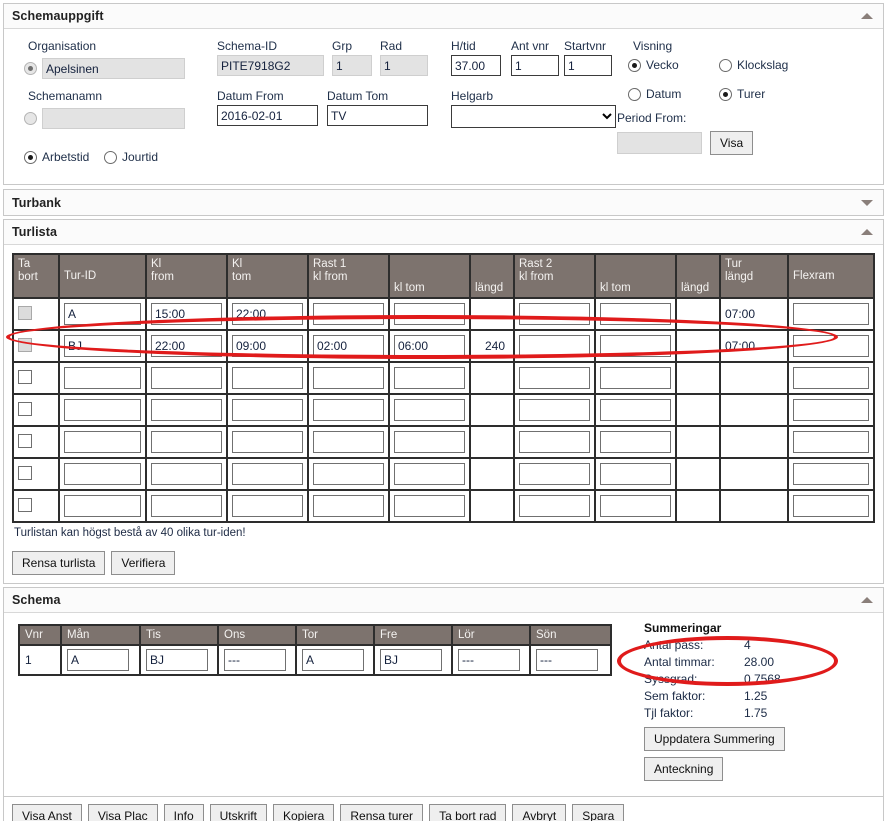 The height and width of the screenshot is (821, 887). Describe the element at coordinates (352, 65) in the screenshot. I see `grp-input` at that location.